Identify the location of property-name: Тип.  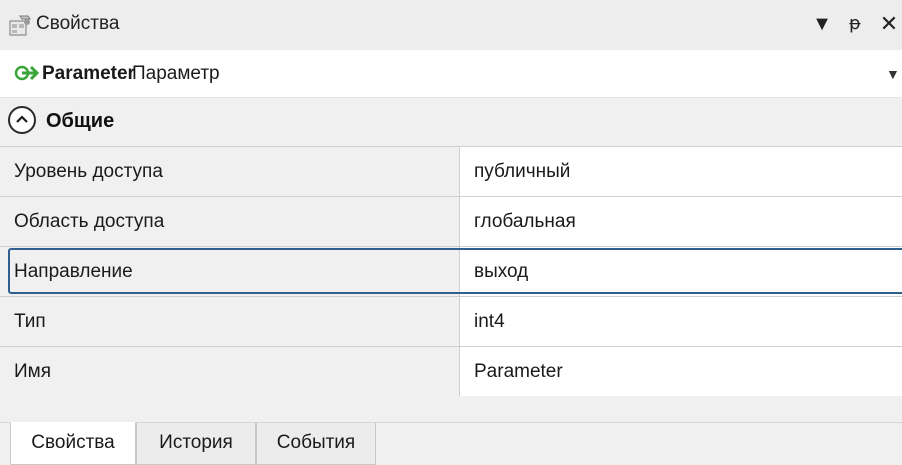
(230, 321).